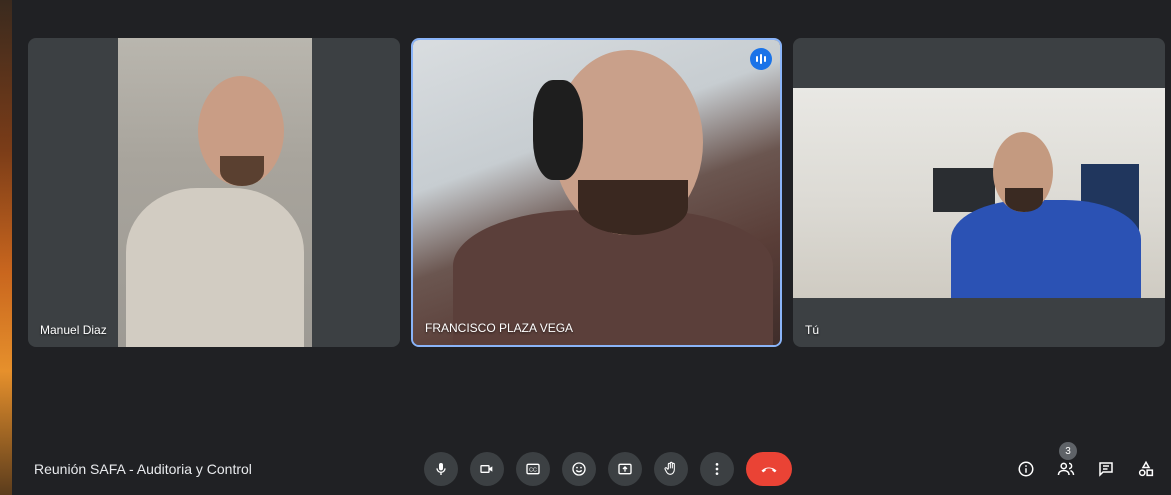 The width and height of the screenshot is (1171, 495). I want to click on camera-icon, so click(486, 469).